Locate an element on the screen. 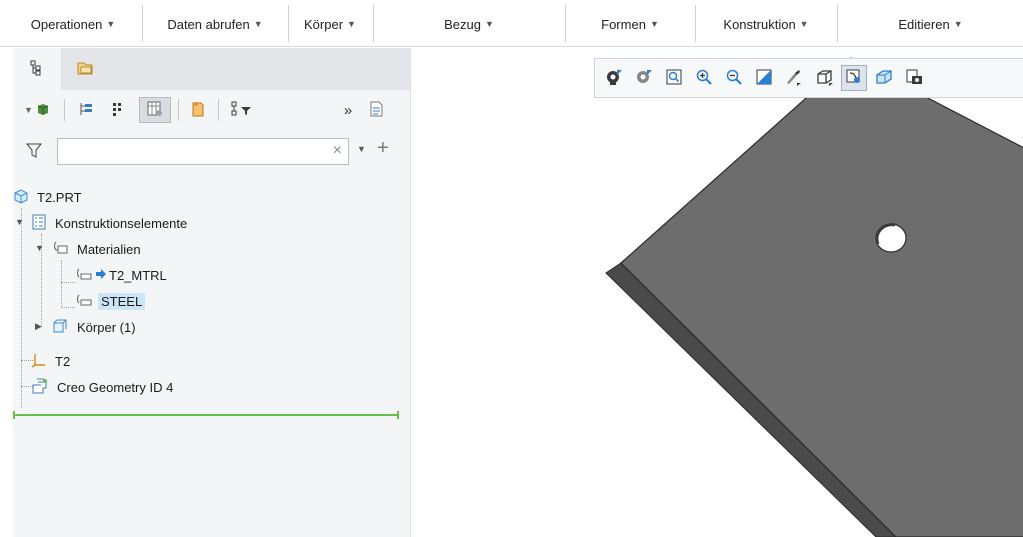  named-view-button is located at coordinates (854, 78).